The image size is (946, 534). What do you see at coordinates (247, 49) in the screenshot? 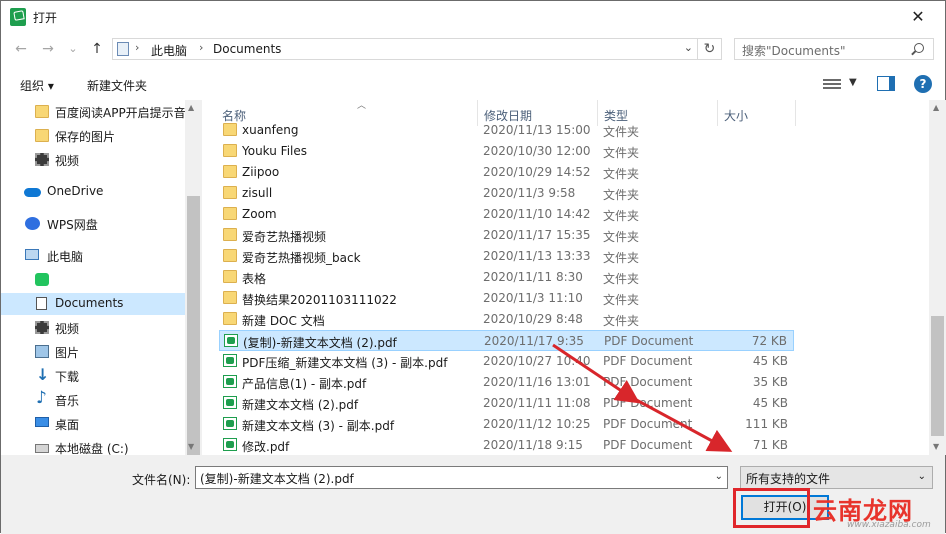
I see `breadcrumb-documents: Documents` at bounding box center [247, 49].